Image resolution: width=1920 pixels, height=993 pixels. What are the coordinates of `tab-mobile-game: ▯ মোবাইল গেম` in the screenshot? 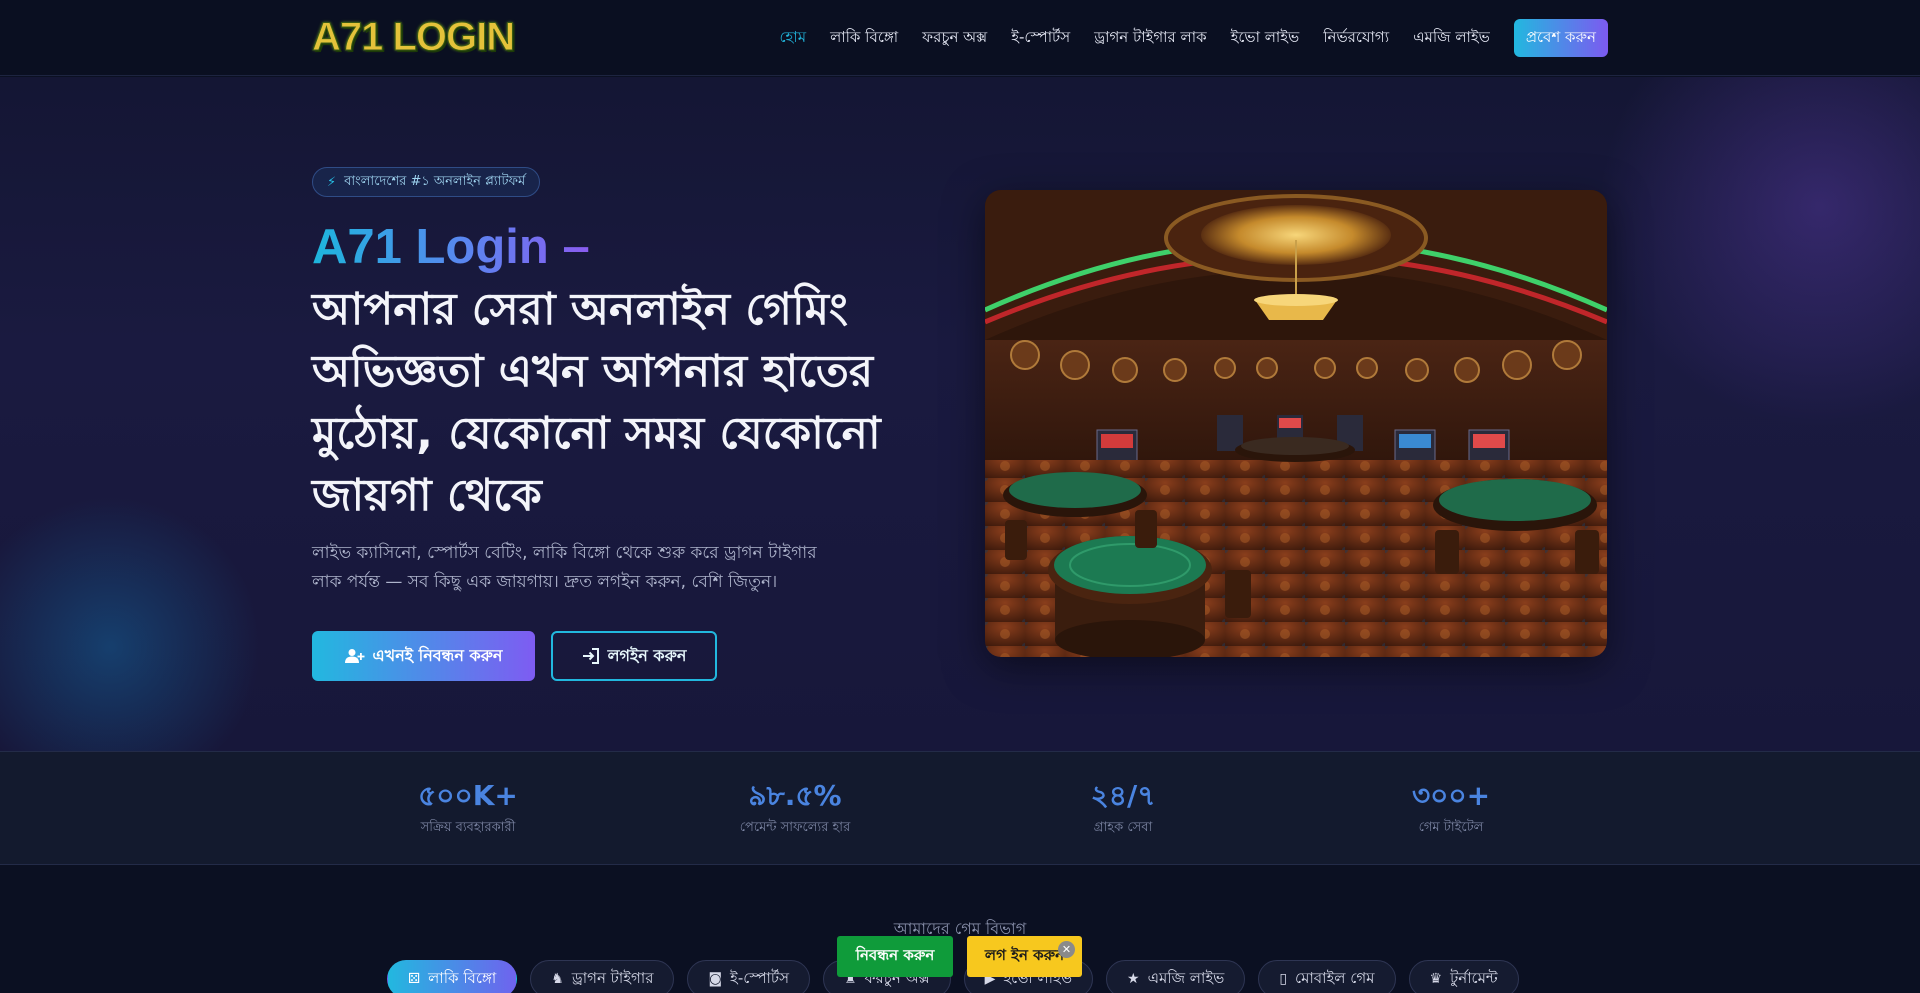 It's located at (1327, 976).